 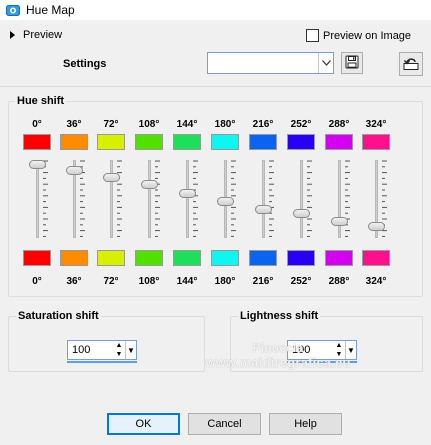 I want to click on hue-bottom-label: 252°, so click(x=301, y=281).